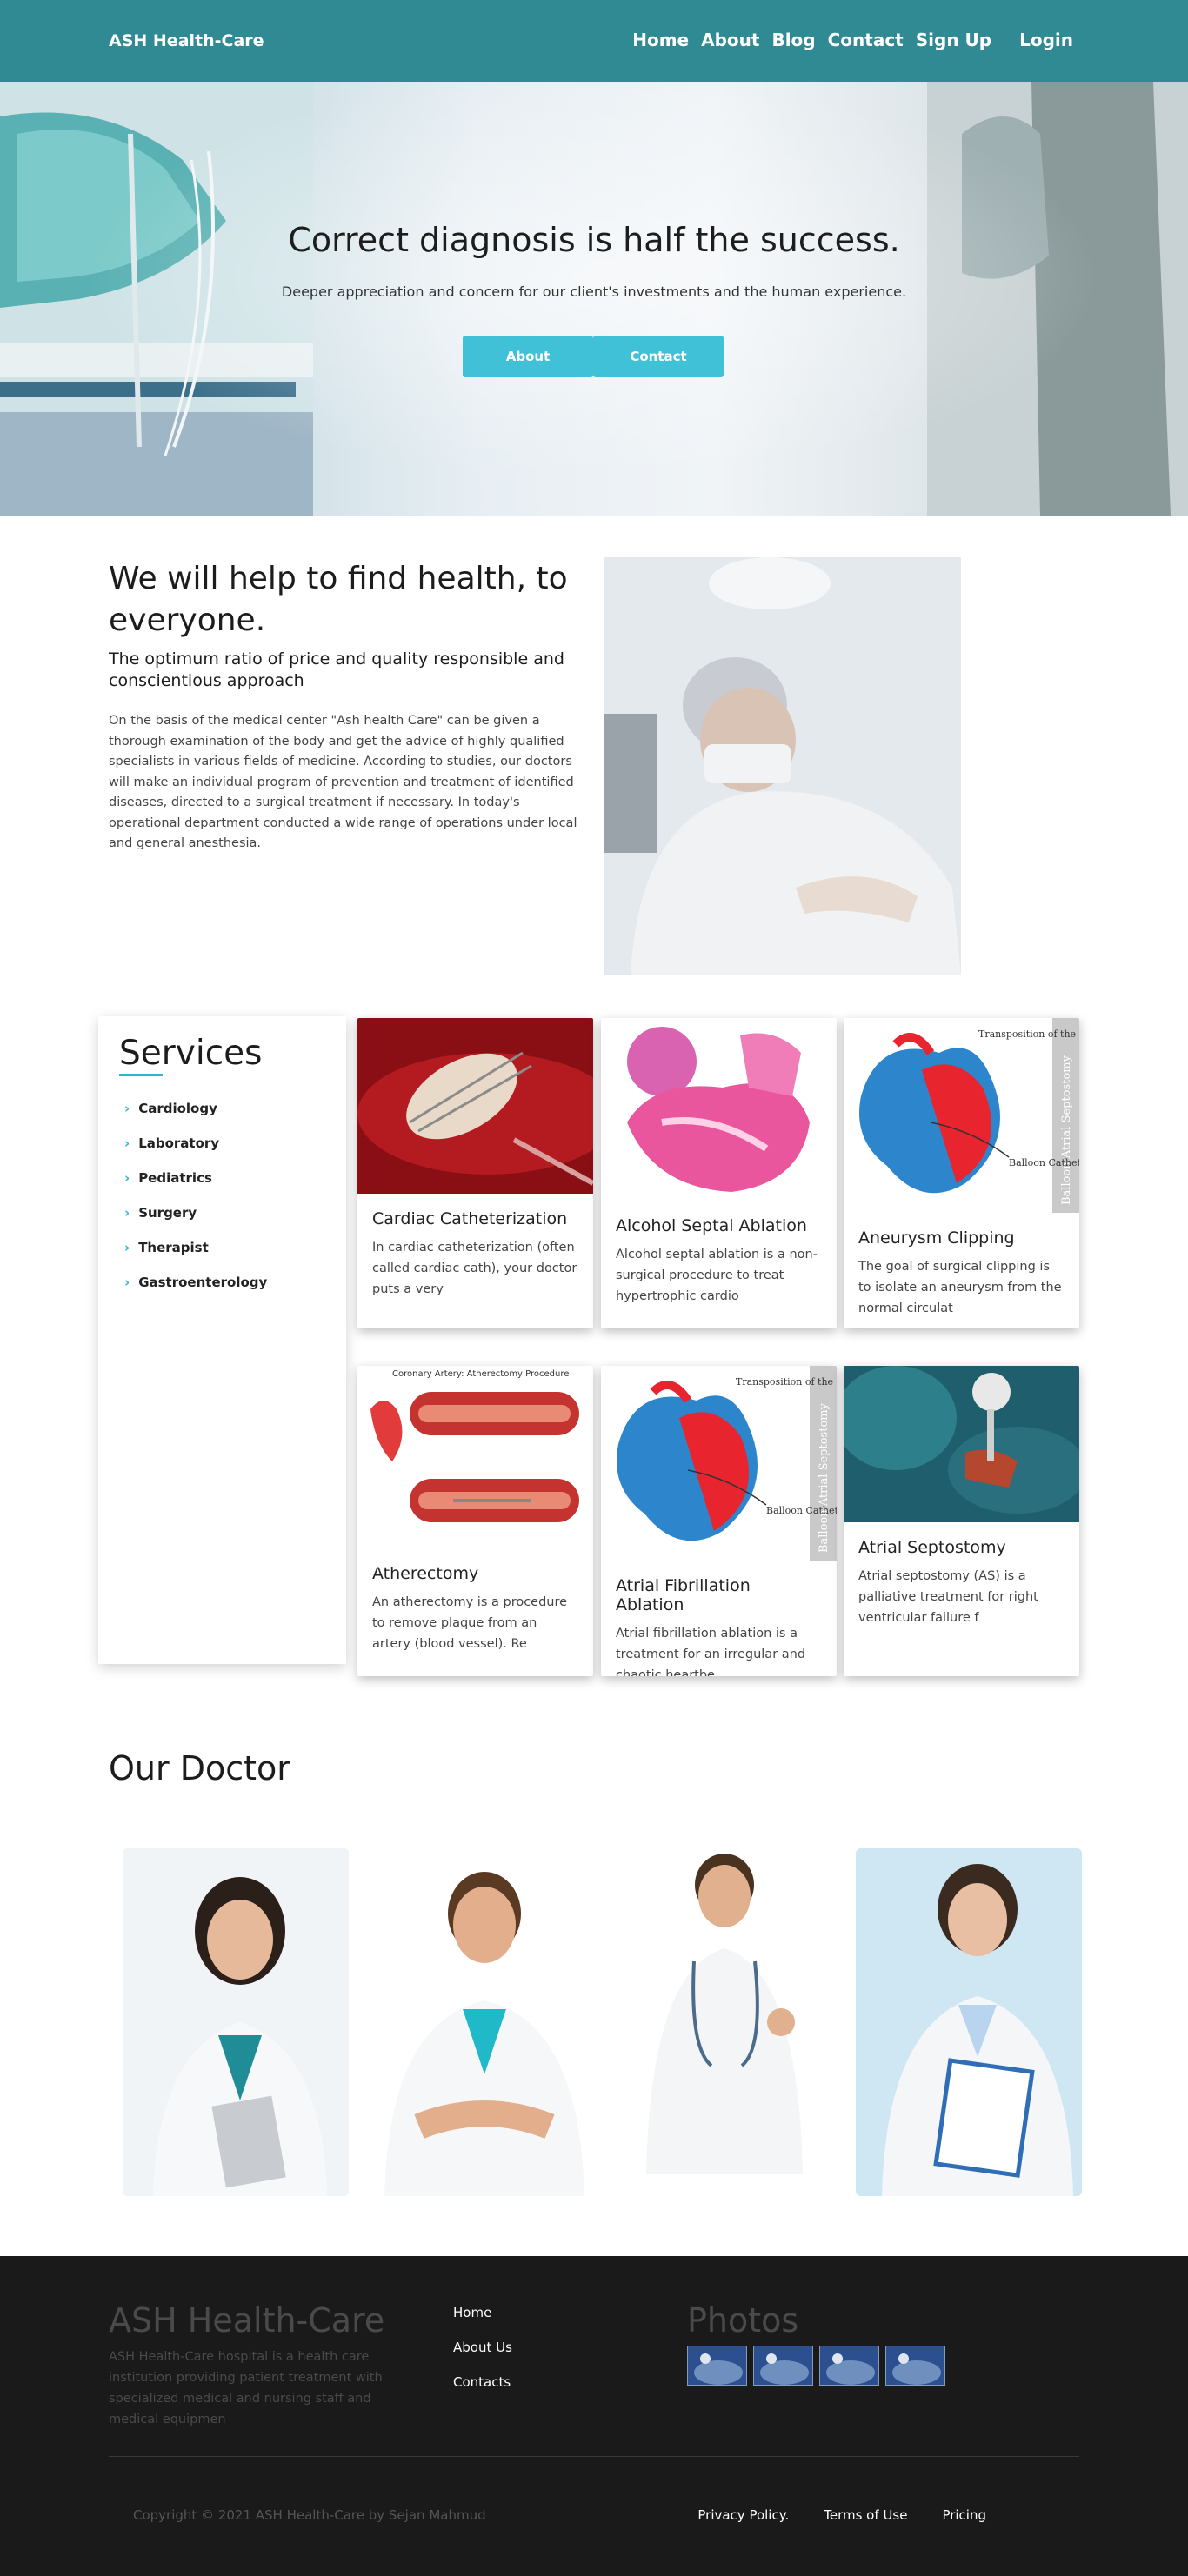 This screenshot has height=2576, width=1188. What do you see at coordinates (932, 1547) in the screenshot?
I see `card-title: Atrial Septostomy` at bounding box center [932, 1547].